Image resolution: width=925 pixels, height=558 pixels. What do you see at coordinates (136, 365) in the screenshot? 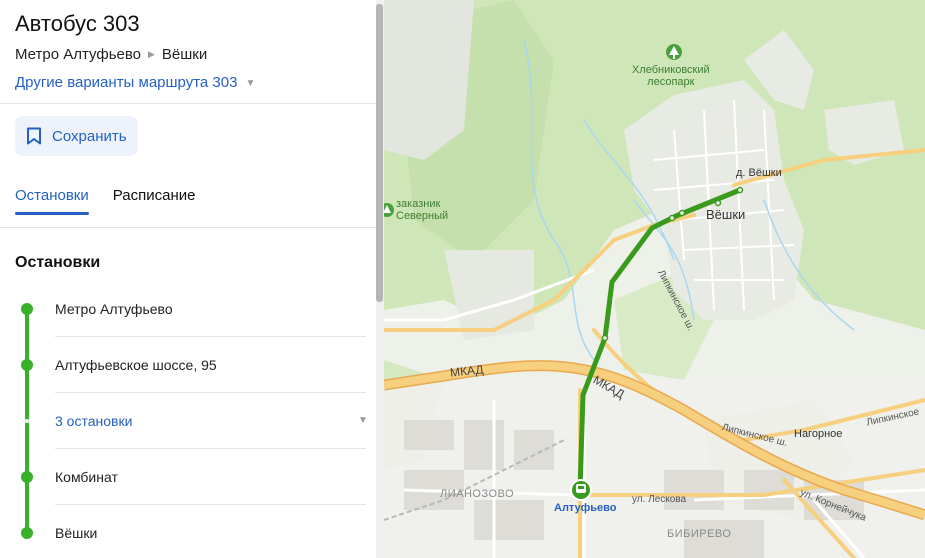
I see `stop-label: Алтуфьевское шоссе, 95` at bounding box center [136, 365].